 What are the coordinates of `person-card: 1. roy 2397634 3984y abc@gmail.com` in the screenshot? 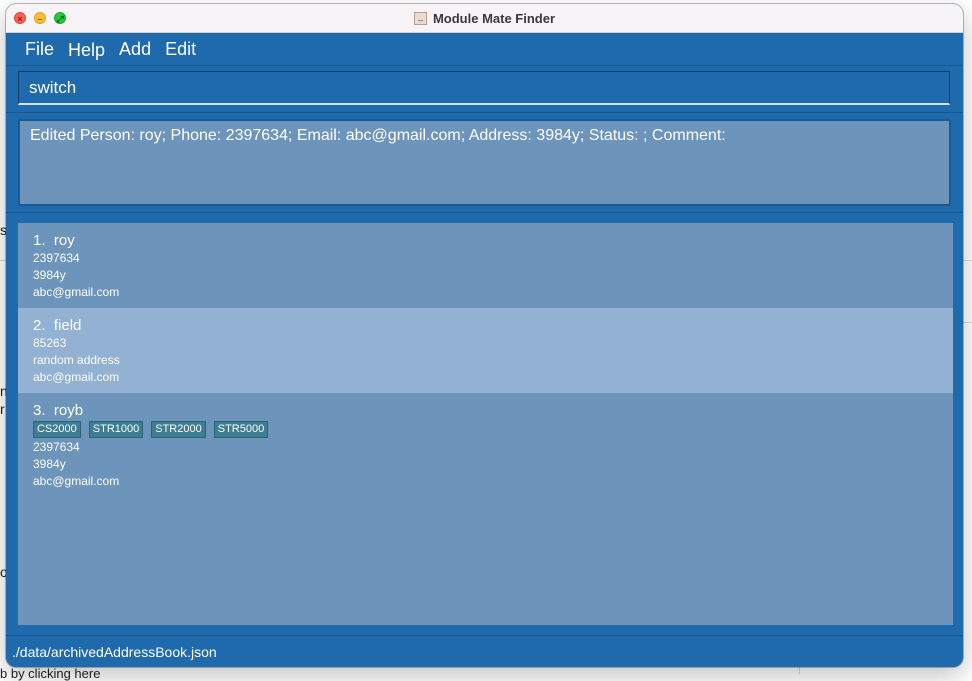 It's located at (485, 265).